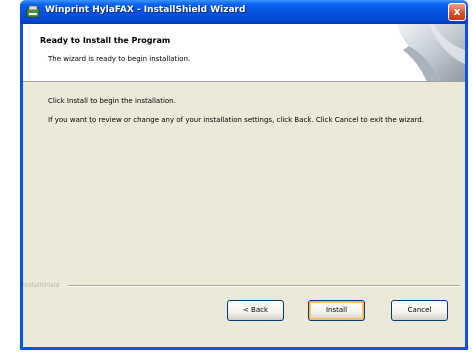 This screenshot has width=472, height=355. What do you see at coordinates (457, 12) in the screenshot?
I see `close-button: x` at bounding box center [457, 12].